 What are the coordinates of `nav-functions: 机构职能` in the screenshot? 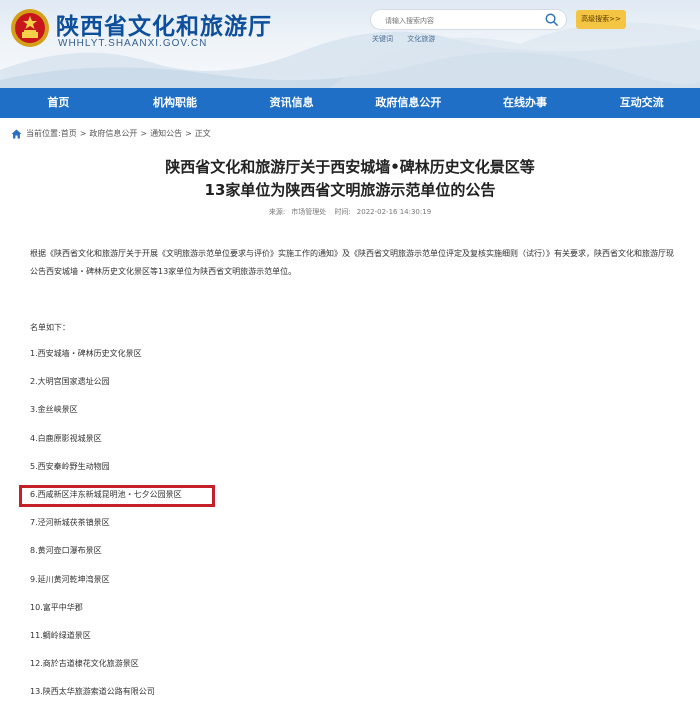 It's located at (175, 103).